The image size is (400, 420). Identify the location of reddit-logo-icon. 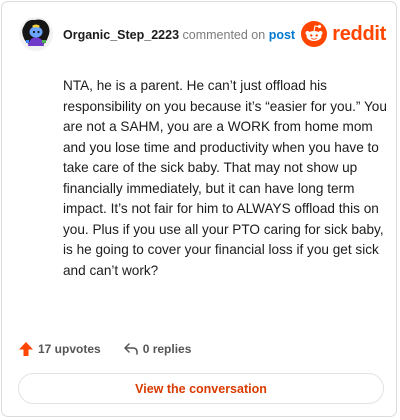
(314, 34).